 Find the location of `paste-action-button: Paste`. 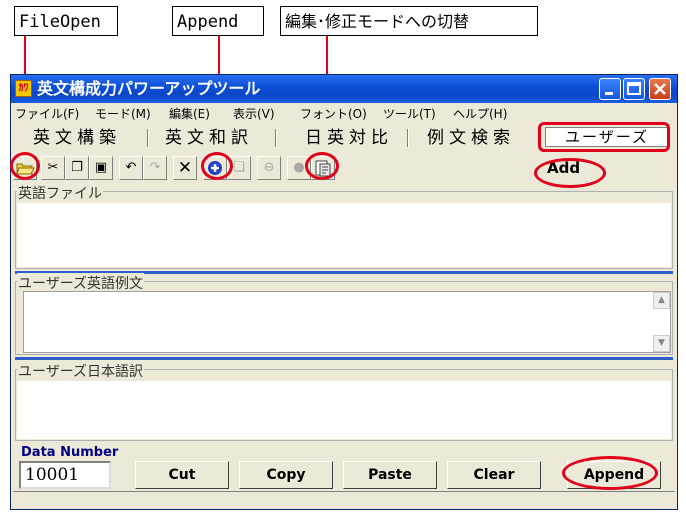

paste-action-button: Paste is located at coordinates (390, 475).